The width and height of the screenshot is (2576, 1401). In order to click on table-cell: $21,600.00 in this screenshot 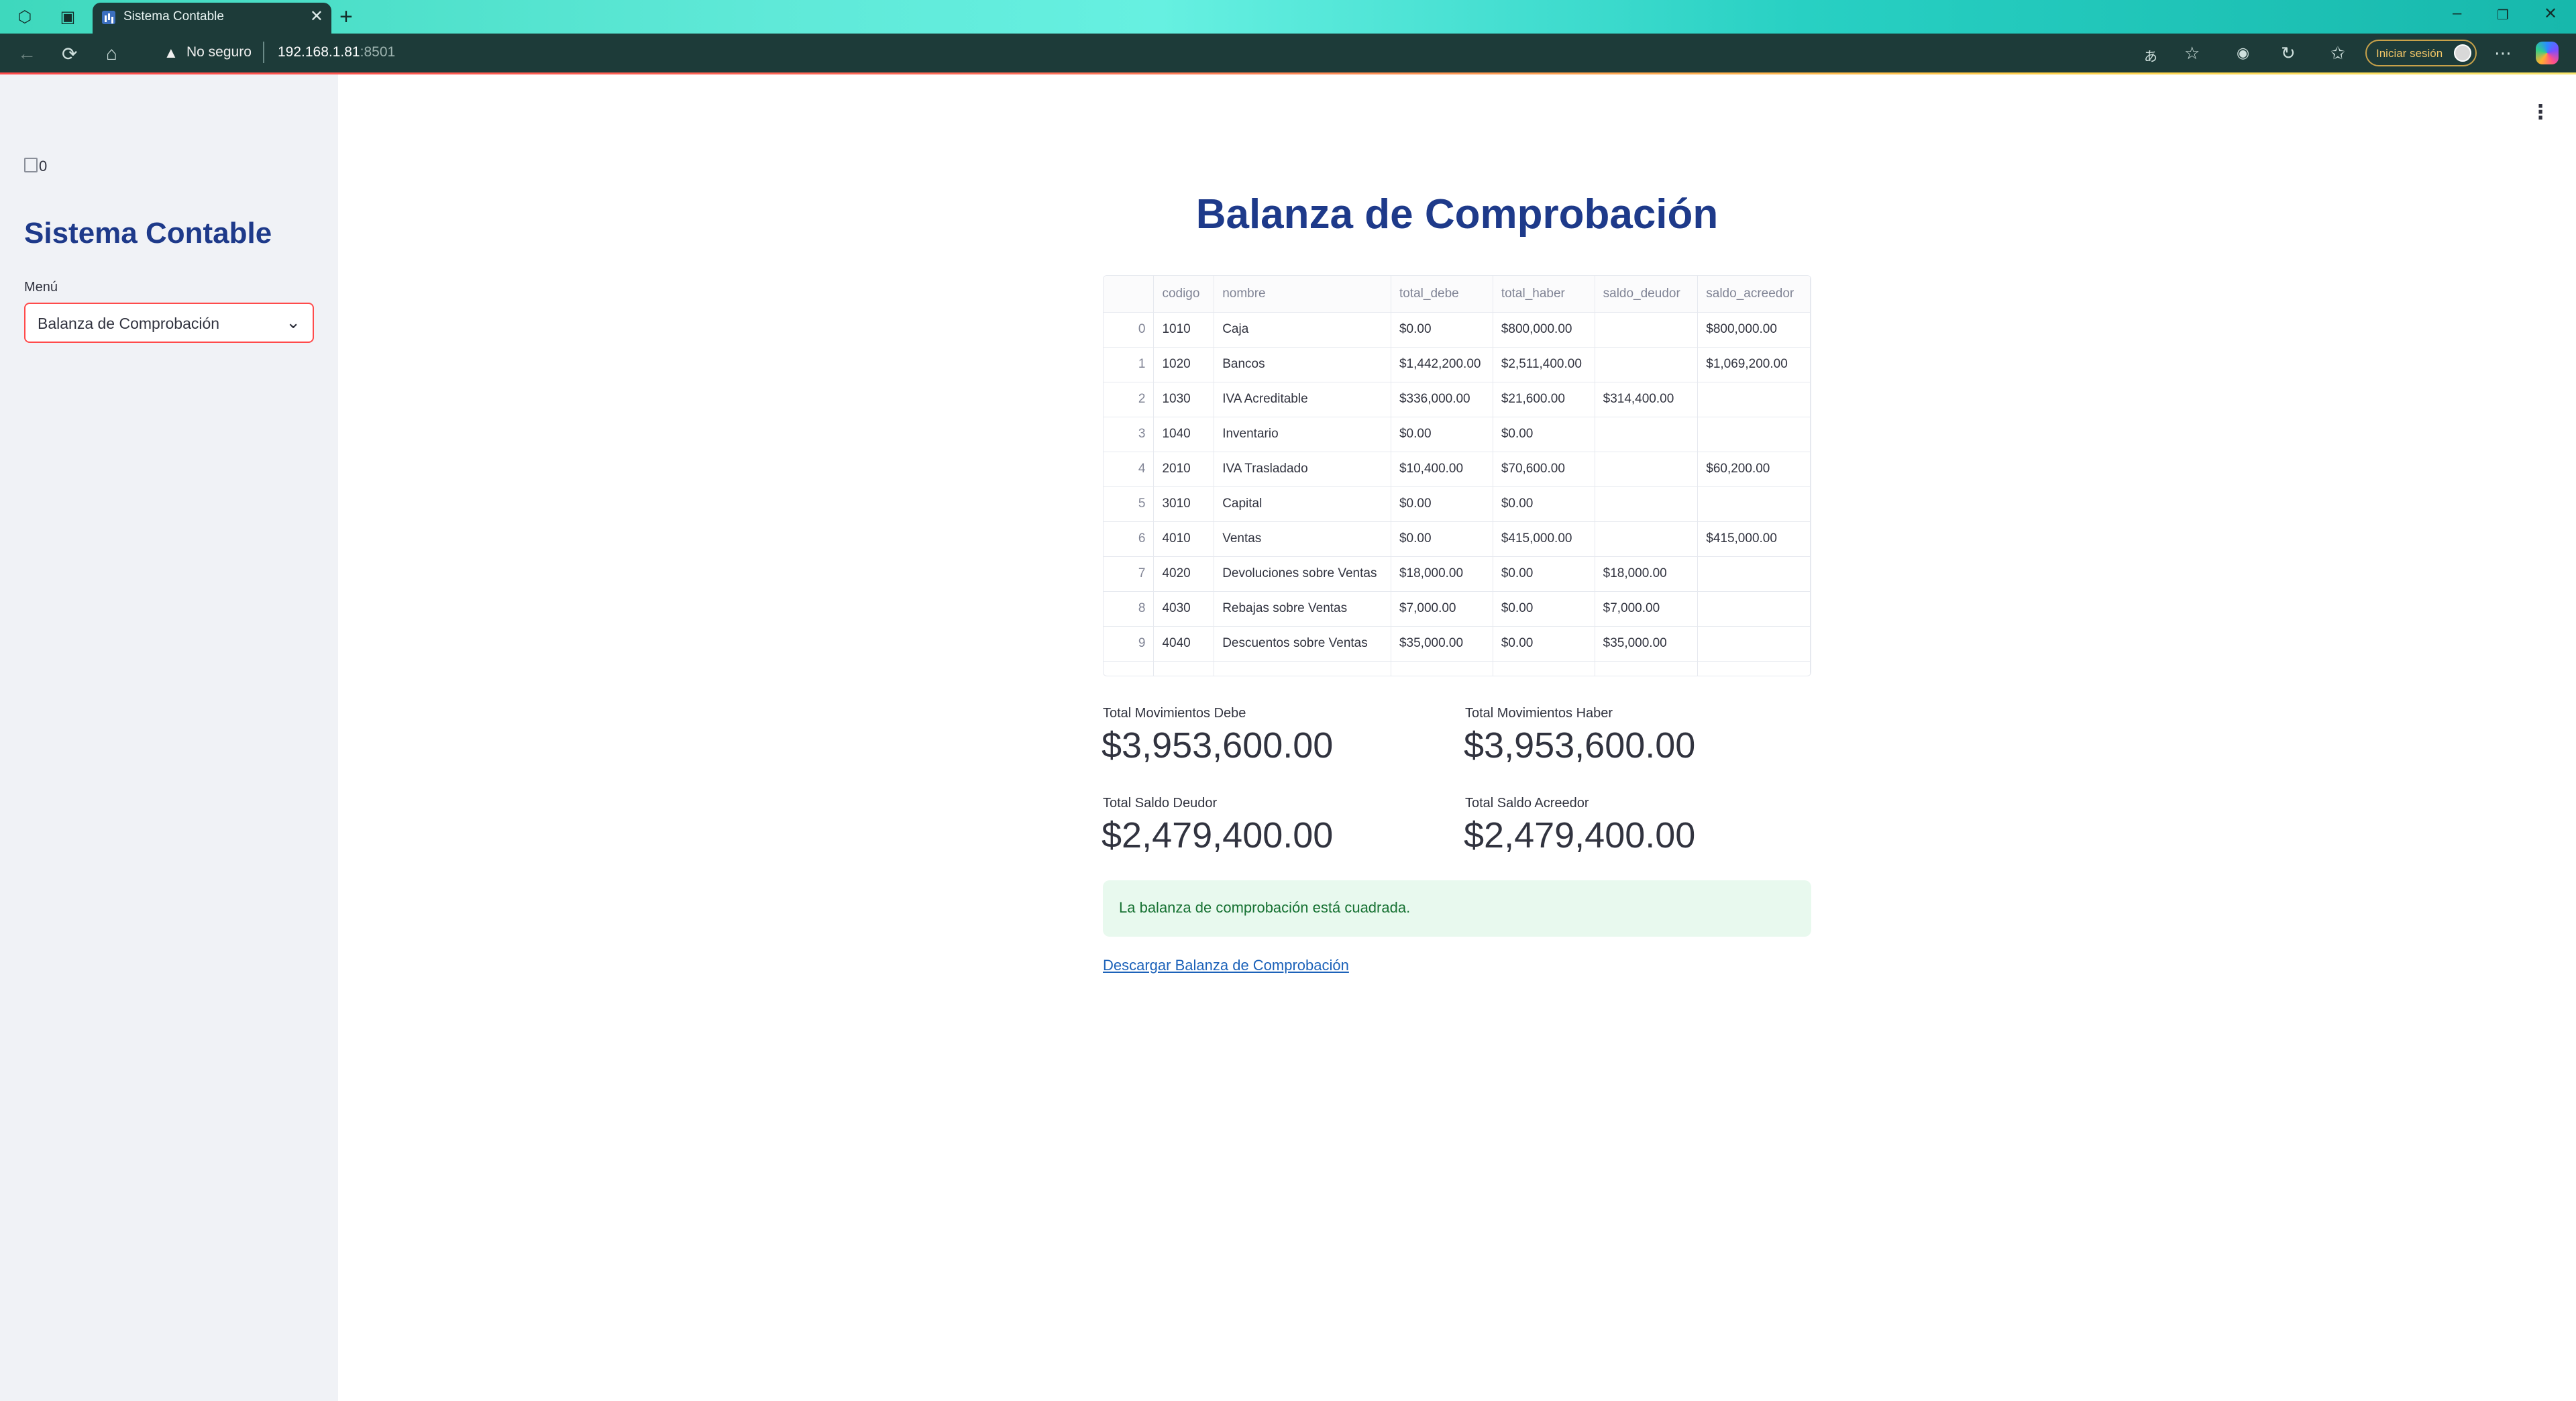, I will do `click(1544, 400)`.